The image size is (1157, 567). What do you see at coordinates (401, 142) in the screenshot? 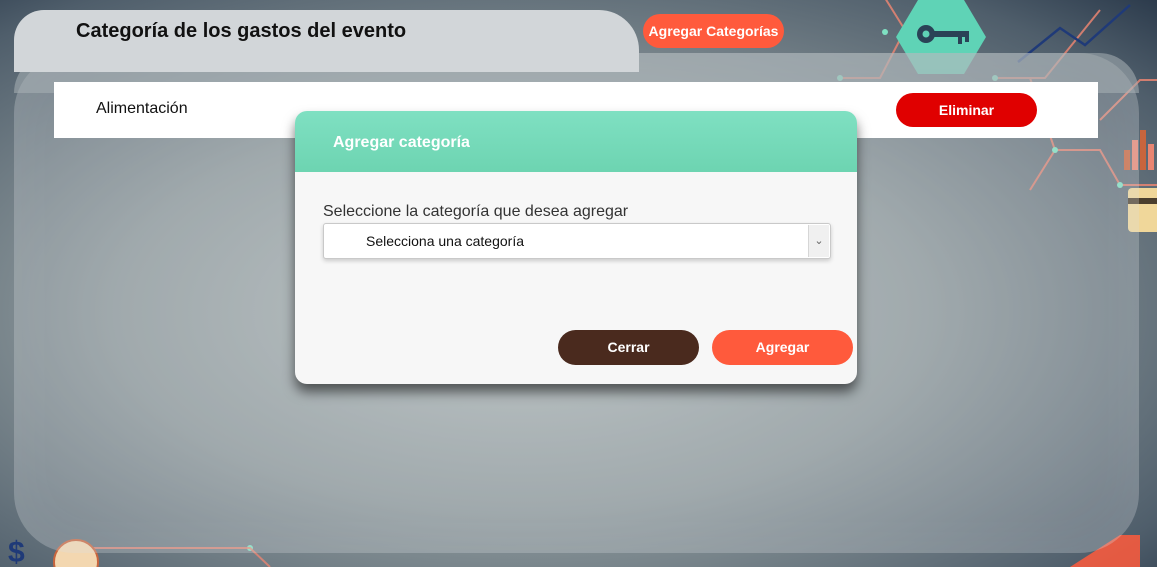
I see `modal-title: Agregar categoría` at bounding box center [401, 142].